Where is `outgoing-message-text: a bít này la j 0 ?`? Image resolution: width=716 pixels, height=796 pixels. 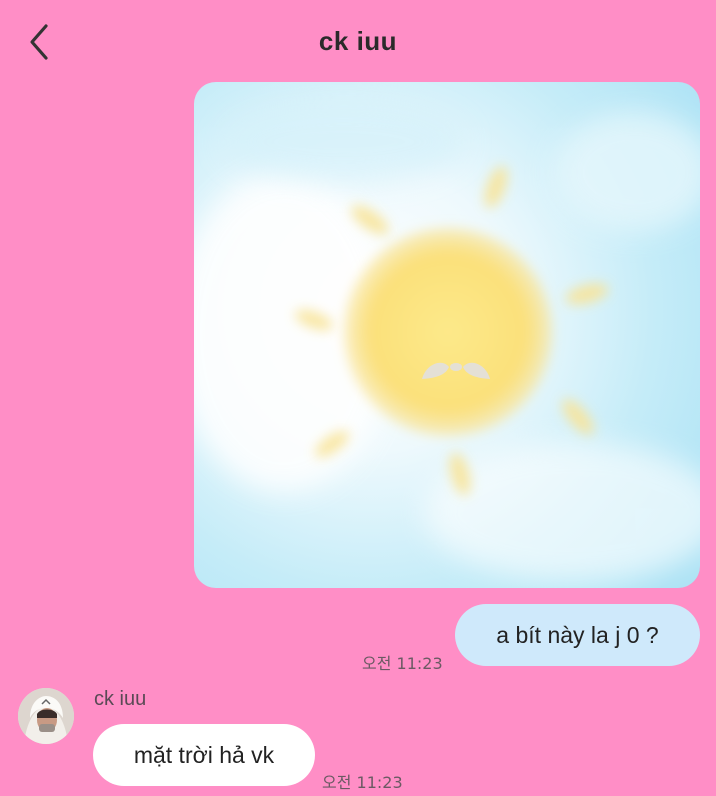
outgoing-message-text: a bít này la j 0 ? is located at coordinates (577, 634).